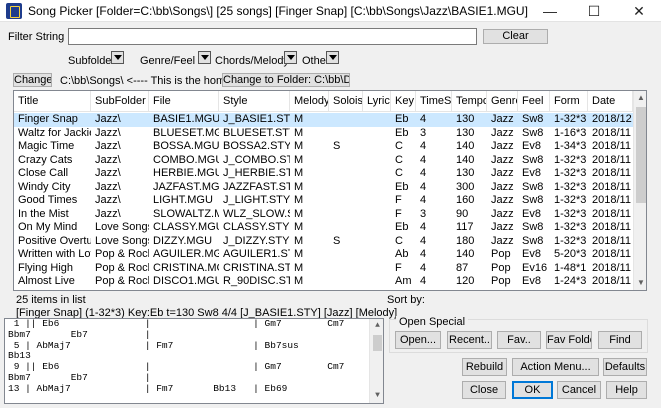 Image resolution: width=661 pixels, height=408 pixels. What do you see at coordinates (519, 340) in the screenshot?
I see `fav-button: Fav..` at bounding box center [519, 340].